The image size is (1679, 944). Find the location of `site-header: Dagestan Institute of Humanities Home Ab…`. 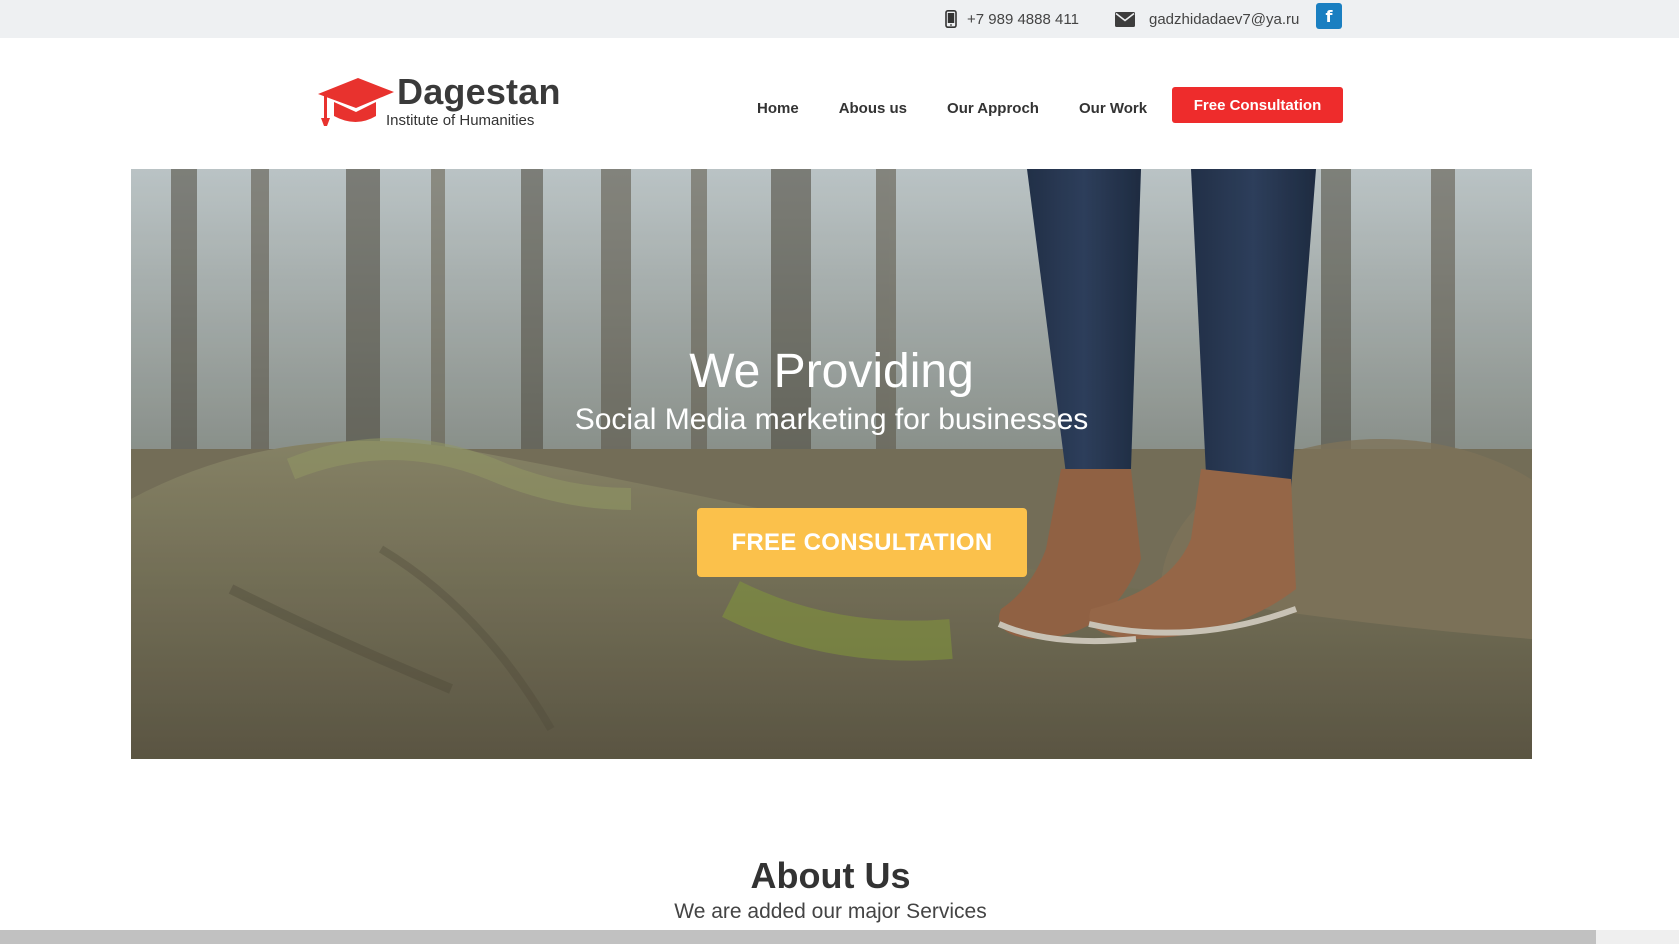

site-header: Dagestan Institute of Humanities Home Ab… is located at coordinates (839, 103).